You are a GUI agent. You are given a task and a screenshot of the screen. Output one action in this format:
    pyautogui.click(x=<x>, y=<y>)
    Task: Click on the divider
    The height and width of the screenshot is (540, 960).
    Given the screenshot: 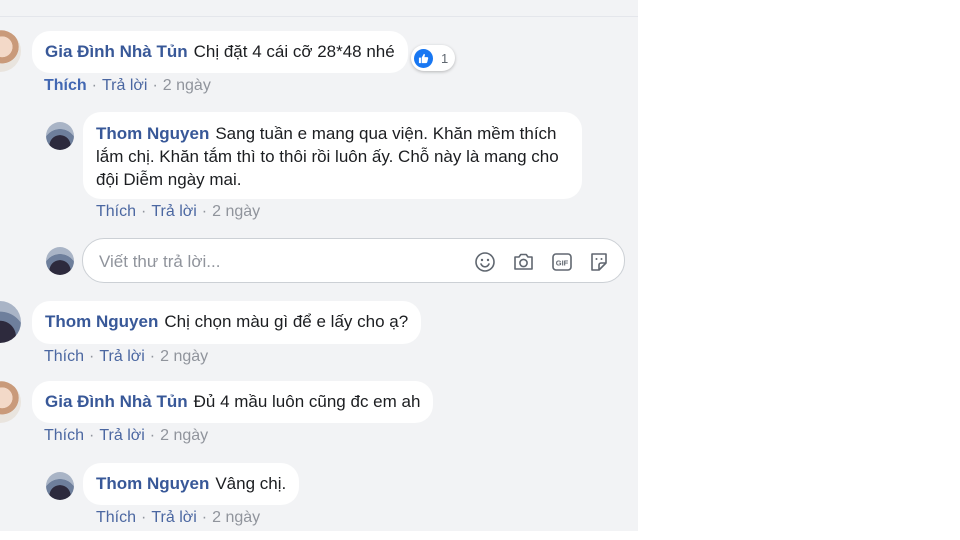 What is the action you would take?
    pyautogui.click(x=319, y=16)
    